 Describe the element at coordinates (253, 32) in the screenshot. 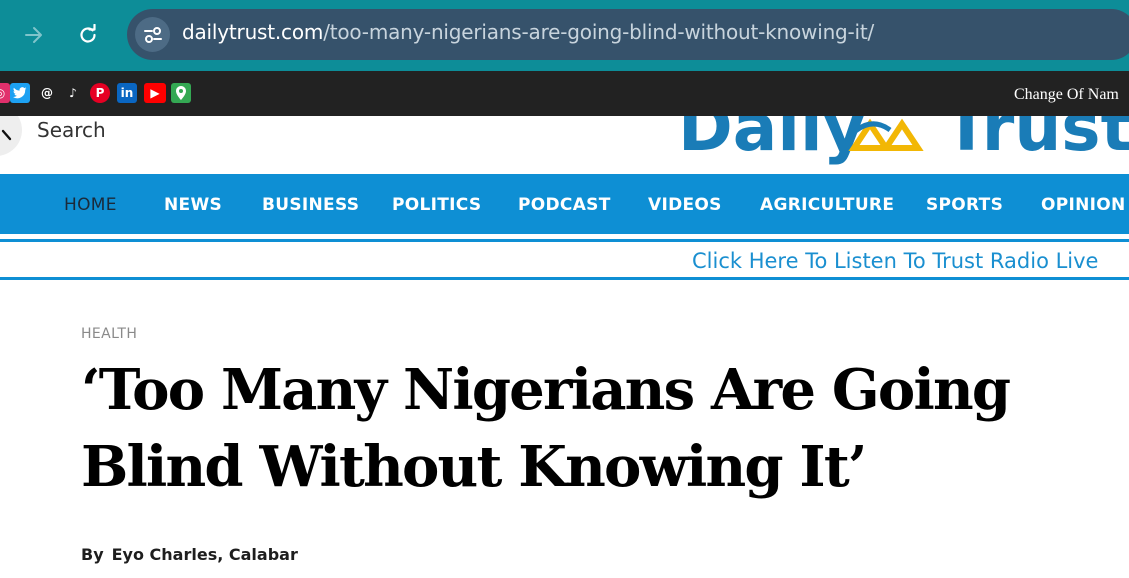

I see `url-domain: dailytrust.com` at that location.